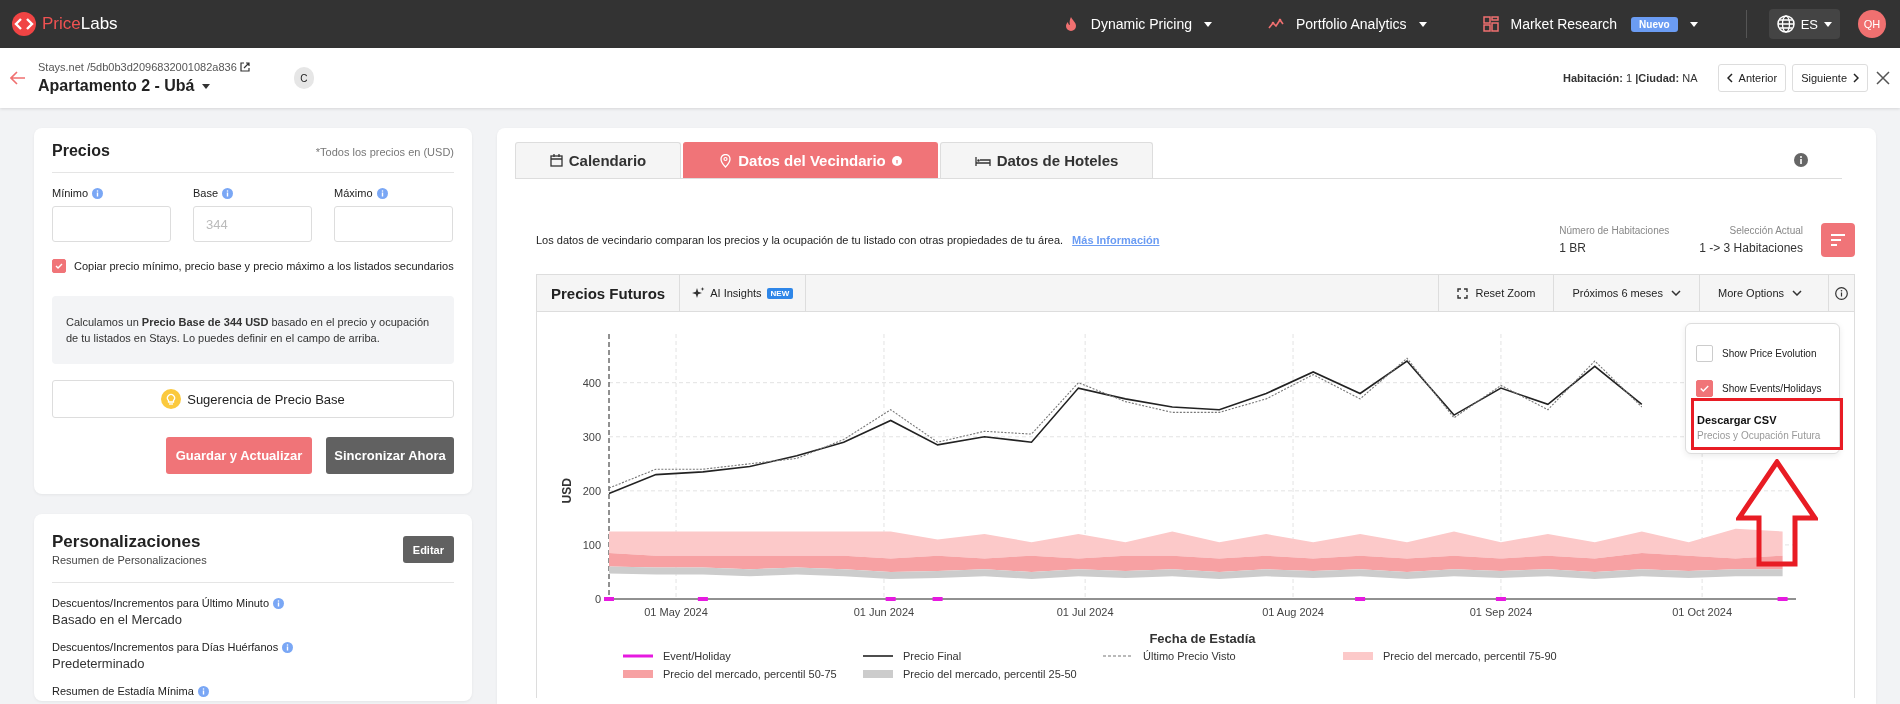 The width and height of the screenshot is (1900, 704). What do you see at coordinates (1762, 353) in the screenshot?
I see `menu-option: Show Price Evolution` at bounding box center [1762, 353].